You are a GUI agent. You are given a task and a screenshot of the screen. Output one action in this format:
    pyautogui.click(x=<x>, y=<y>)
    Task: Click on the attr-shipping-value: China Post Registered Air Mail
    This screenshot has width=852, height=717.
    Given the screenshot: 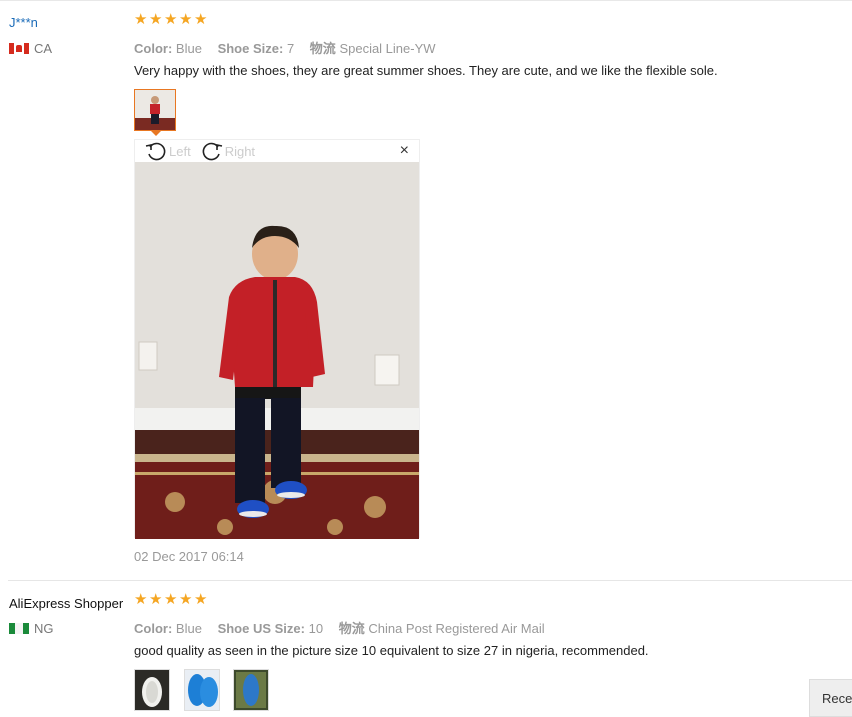 What is the action you would take?
    pyautogui.click(x=456, y=628)
    